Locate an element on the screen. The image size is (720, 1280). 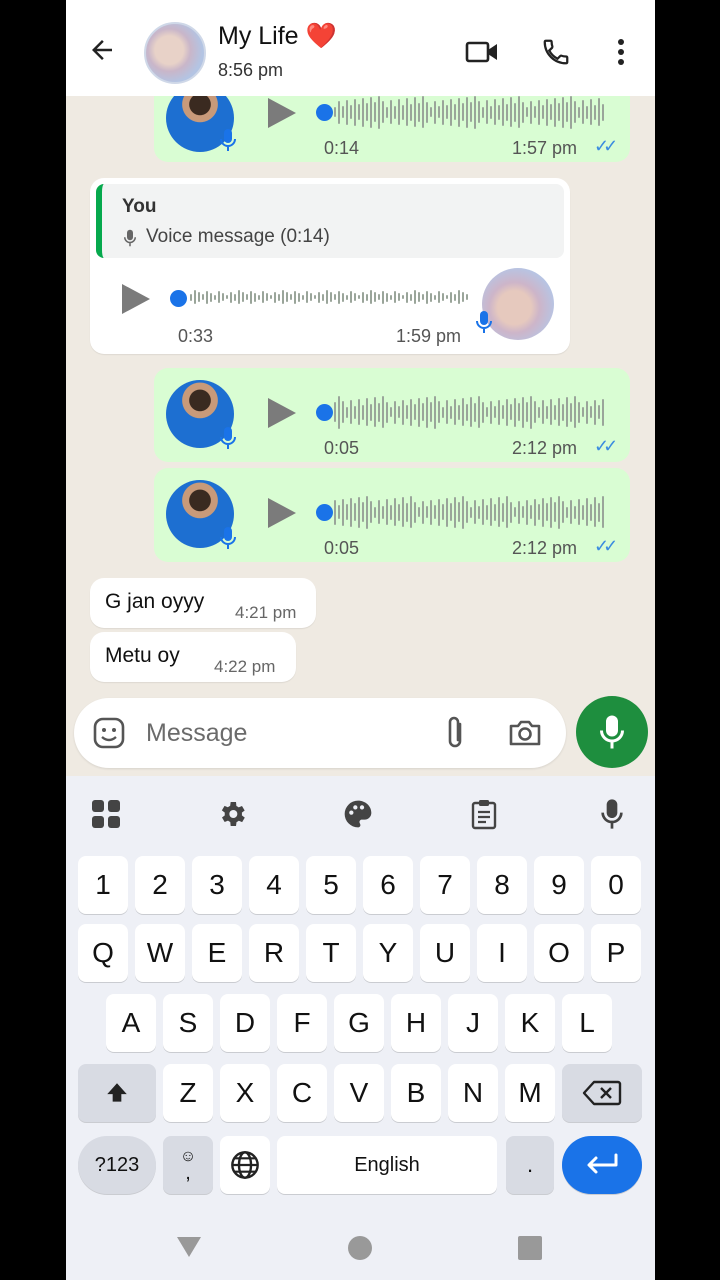
key-7: 7 is located at coordinates (445, 885).